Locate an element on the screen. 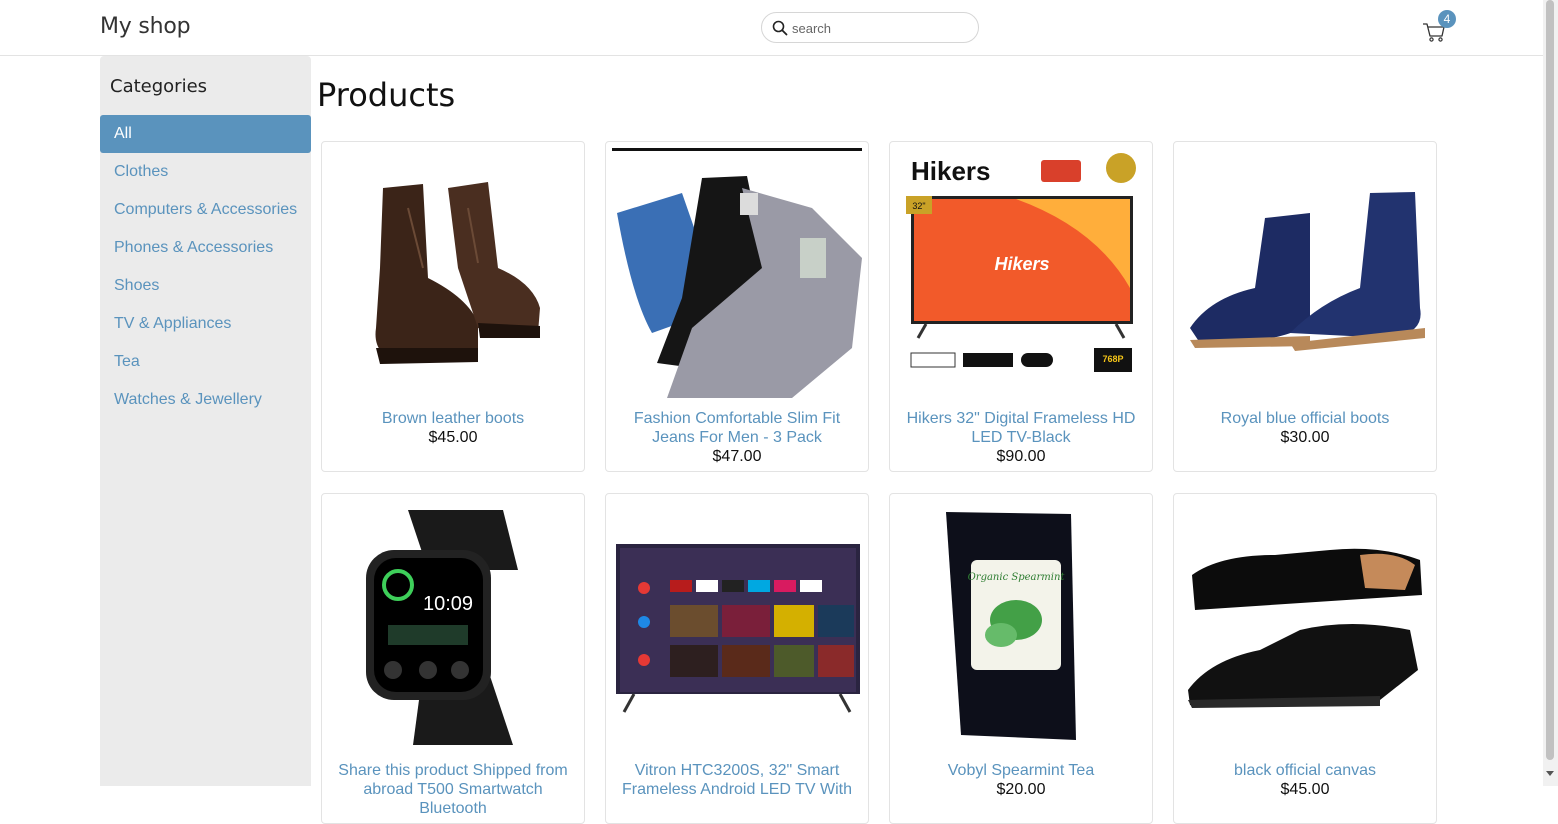 Image resolution: width=1558 pixels, height=824 pixels. brown-boots-image is located at coordinates (453, 273).